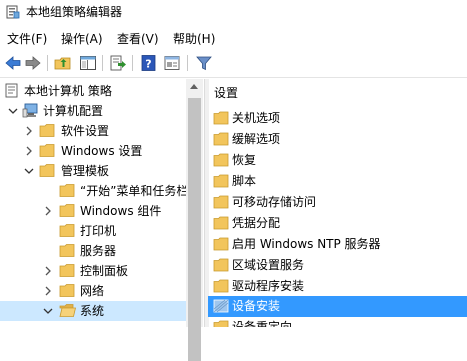 This screenshot has width=467, height=361. I want to click on computer-policy-icon, so click(12, 90).